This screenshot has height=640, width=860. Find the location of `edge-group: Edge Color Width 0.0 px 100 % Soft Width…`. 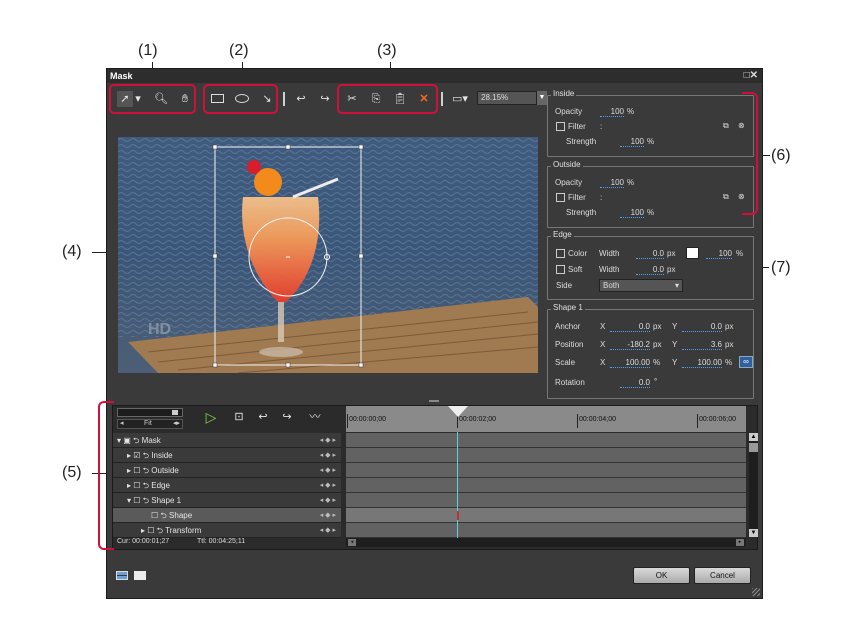

edge-group: Edge Color Width 0.0 px 100 % Soft Width… is located at coordinates (650, 265).